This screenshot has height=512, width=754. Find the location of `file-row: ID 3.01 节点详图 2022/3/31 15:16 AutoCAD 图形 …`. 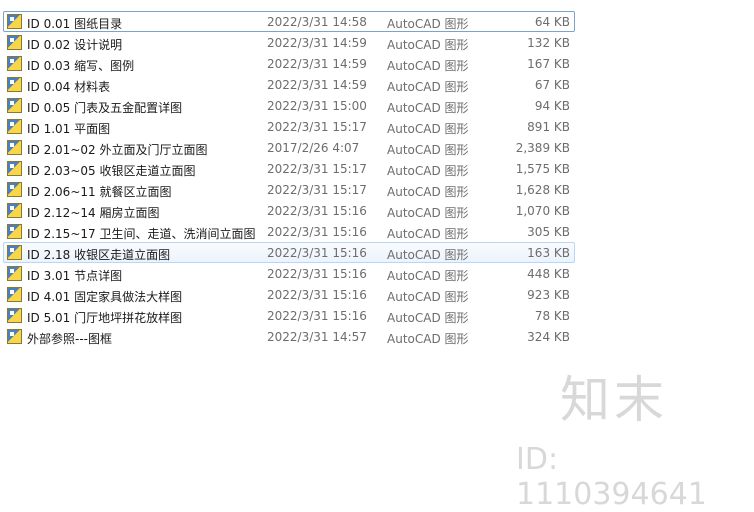

file-row: ID 3.01 节点详图 2022/3/31 15:16 AutoCAD 图形 … is located at coordinates (289, 273).